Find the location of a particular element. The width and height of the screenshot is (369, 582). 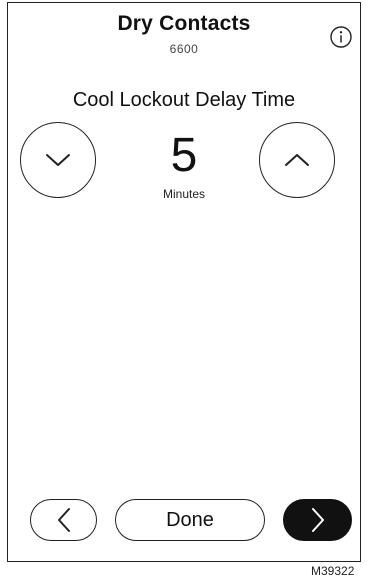

chevron-left-icon is located at coordinates (63, 520).